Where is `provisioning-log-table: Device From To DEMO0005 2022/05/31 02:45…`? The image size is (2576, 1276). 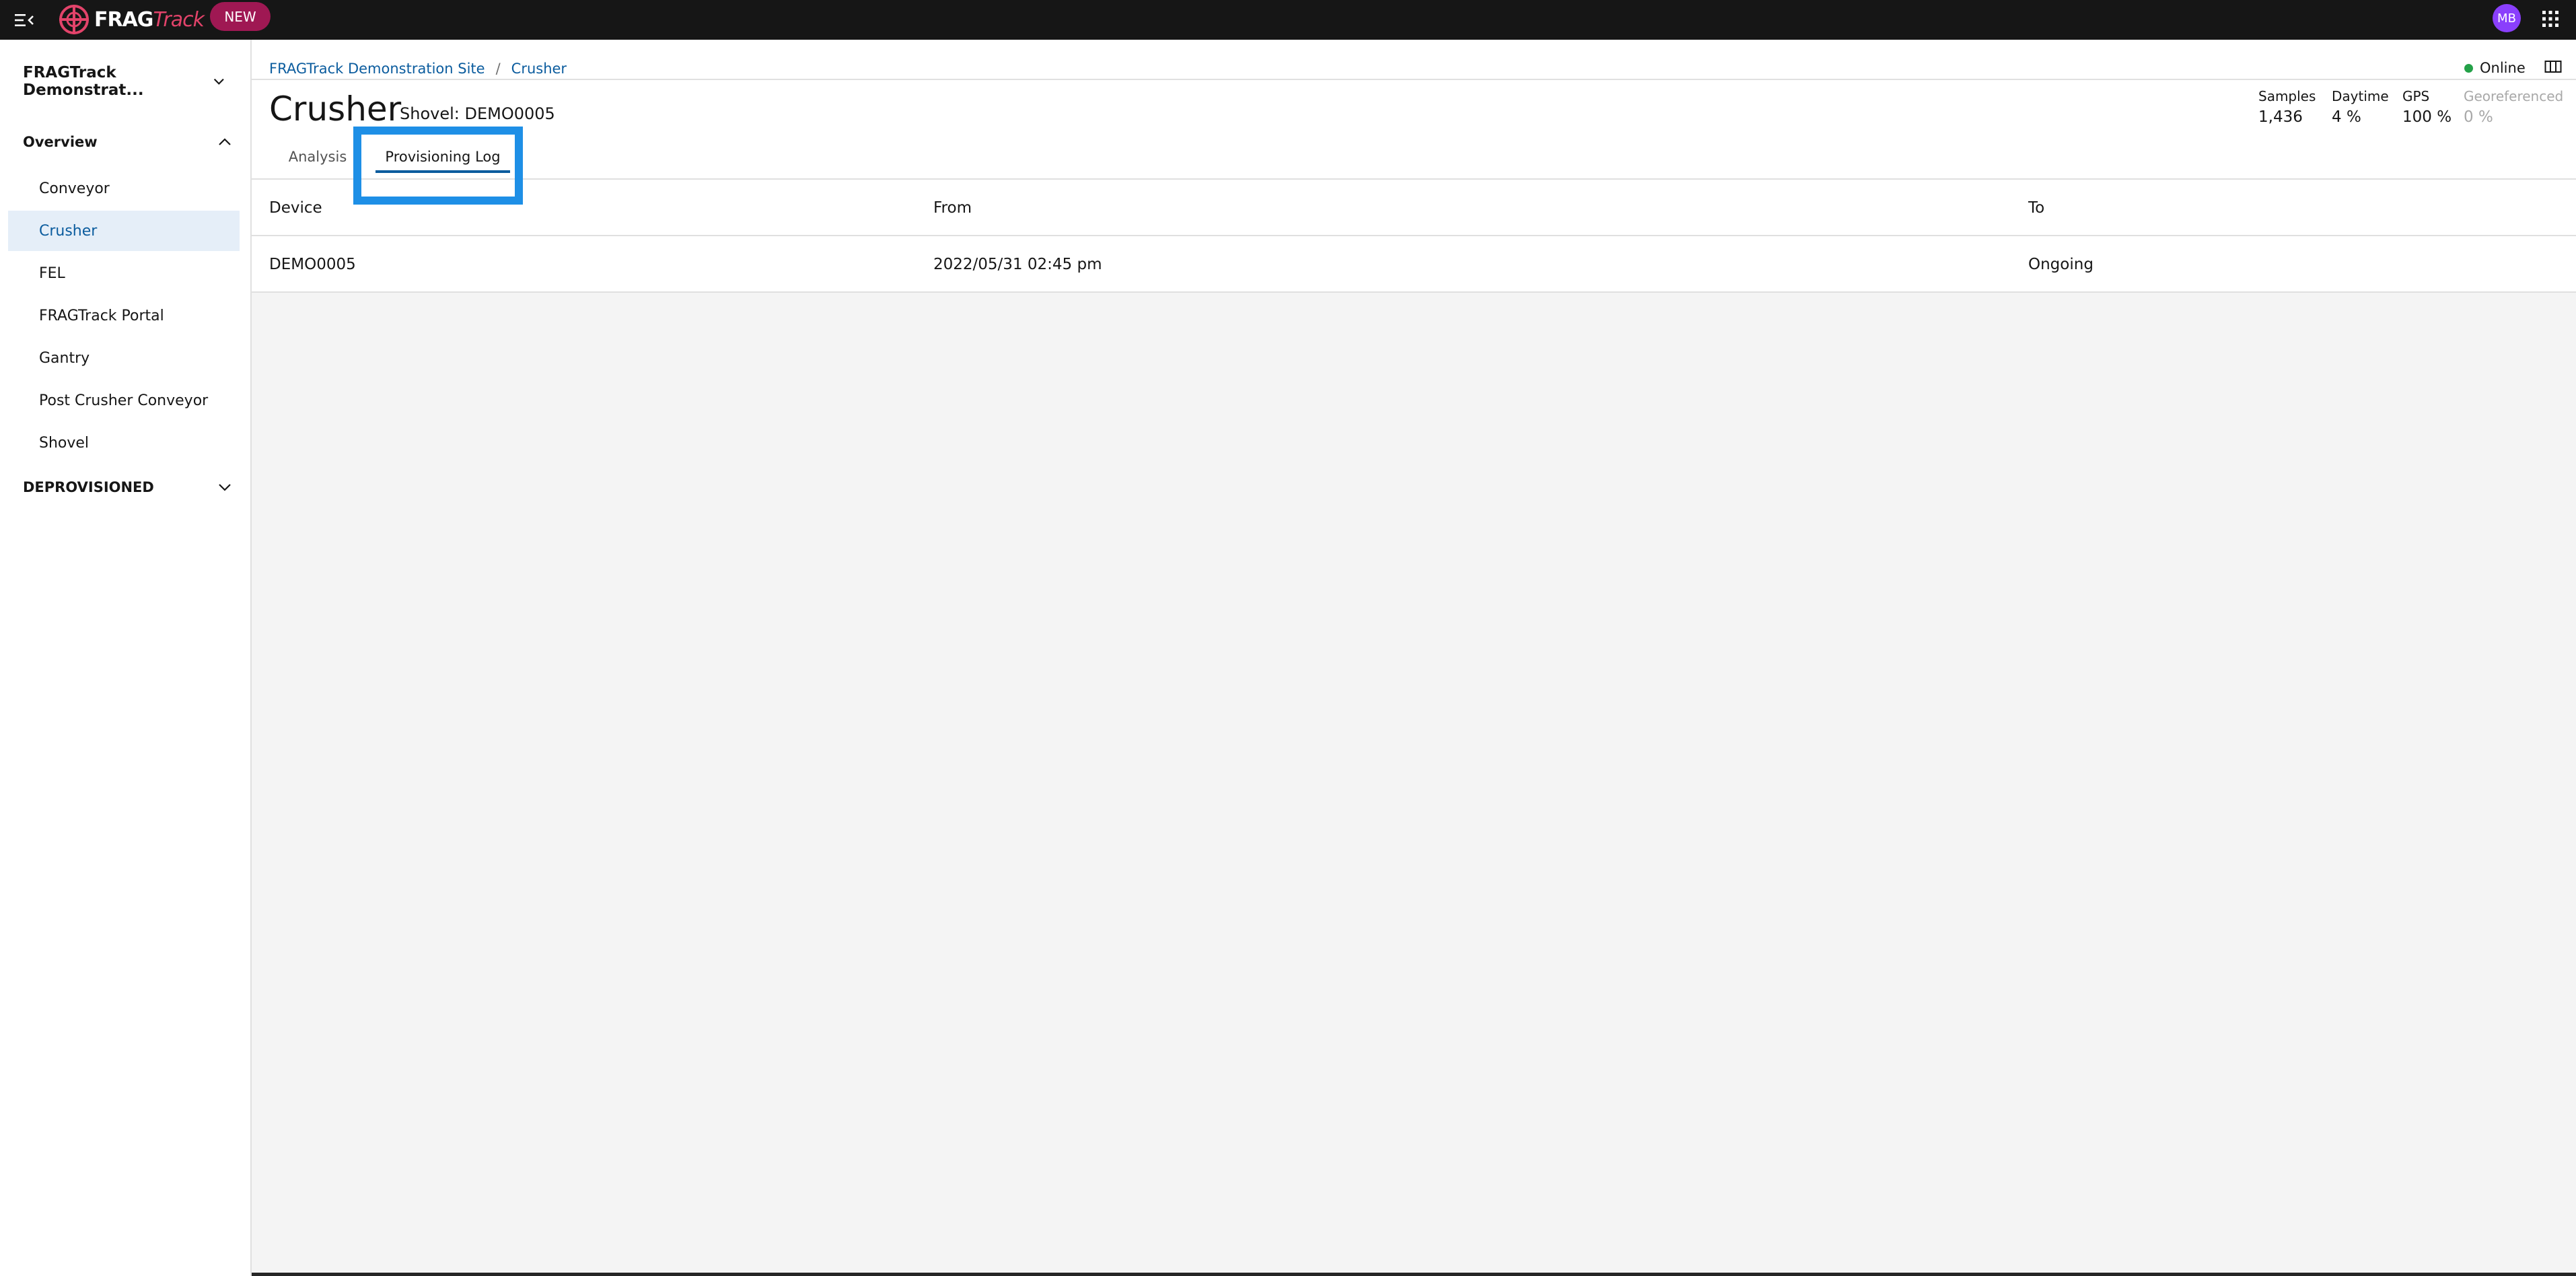 provisioning-log-table: Device From To DEMO0005 2022/05/31 02:45… is located at coordinates (1414, 236).